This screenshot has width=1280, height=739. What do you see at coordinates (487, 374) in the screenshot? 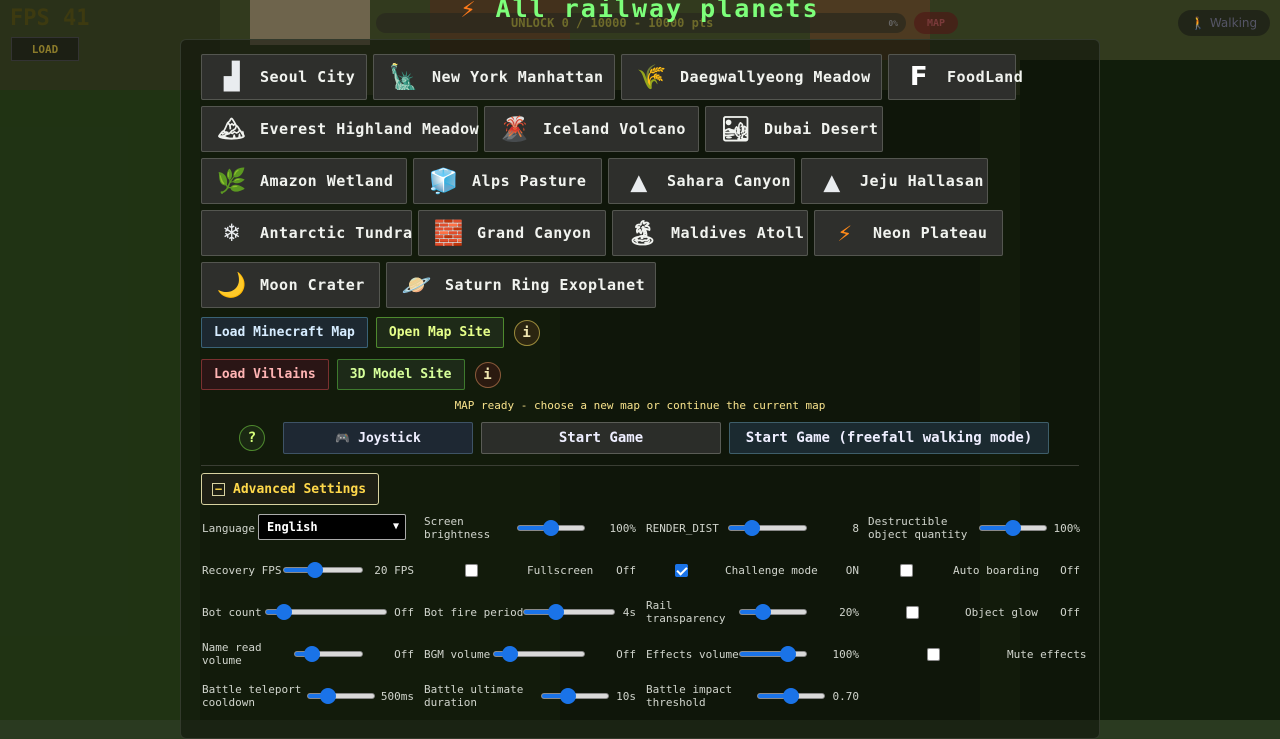
I see `villain-info-icon: i` at bounding box center [487, 374].